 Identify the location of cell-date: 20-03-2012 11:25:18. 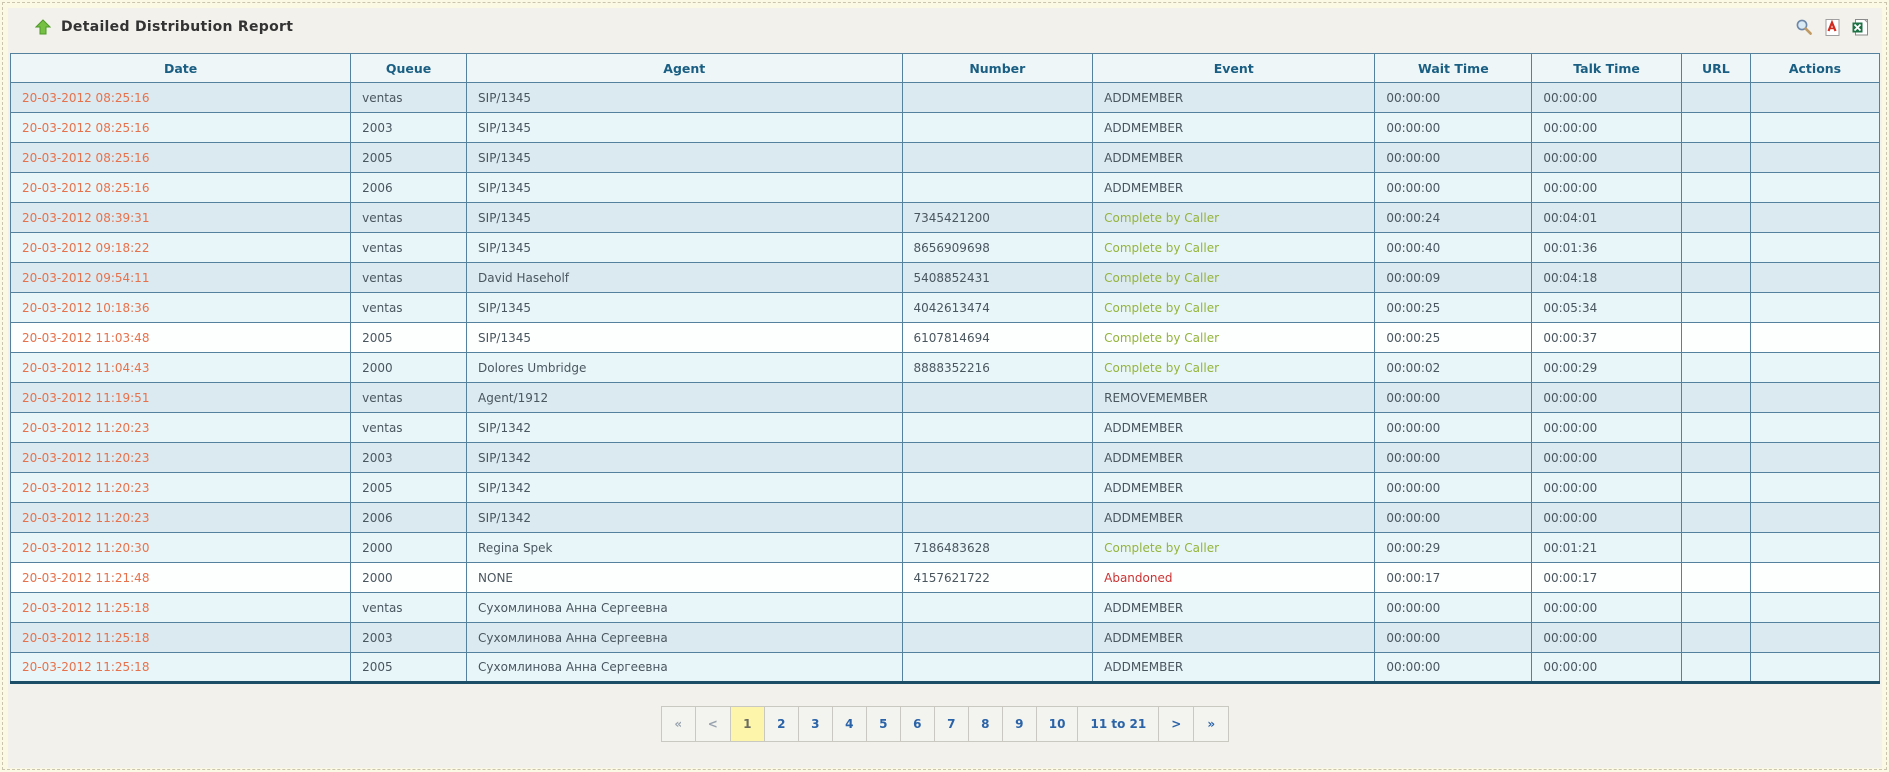
(180, 637).